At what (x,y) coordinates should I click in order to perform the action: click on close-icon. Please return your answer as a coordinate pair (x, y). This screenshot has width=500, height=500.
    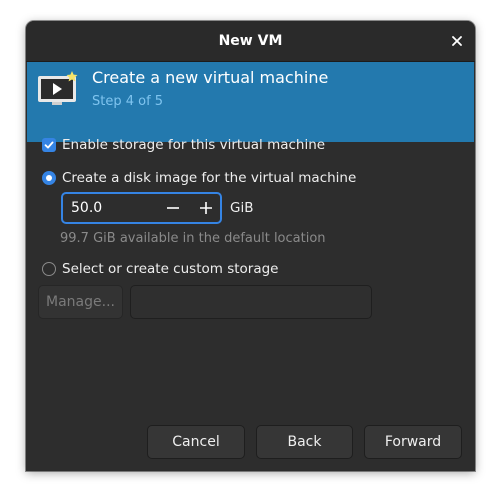
    Looking at the image, I should click on (457, 41).